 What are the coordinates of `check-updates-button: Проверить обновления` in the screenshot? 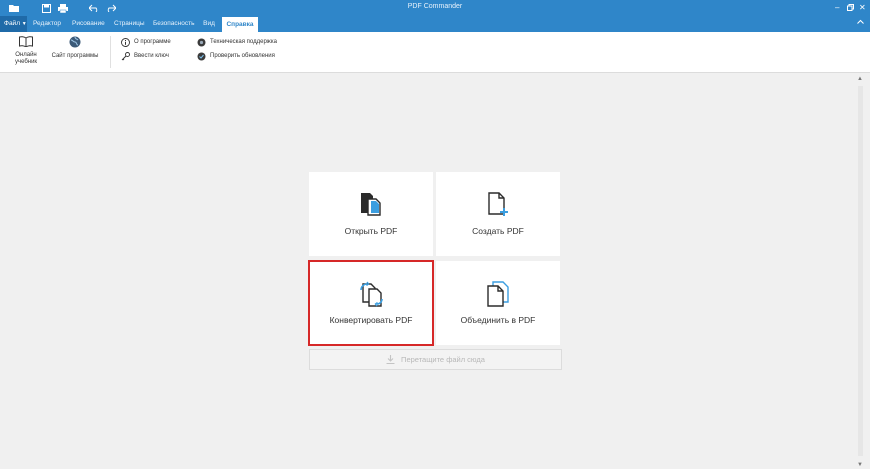 It's located at (236, 56).